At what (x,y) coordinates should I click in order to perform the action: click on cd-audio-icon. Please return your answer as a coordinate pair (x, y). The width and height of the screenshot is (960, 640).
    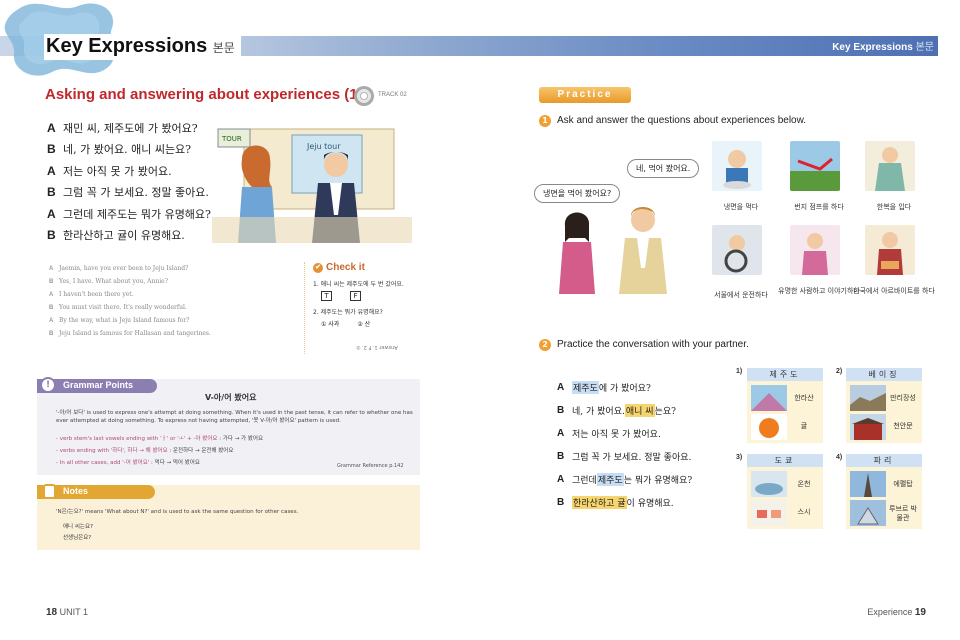
    Looking at the image, I should click on (364, 96).